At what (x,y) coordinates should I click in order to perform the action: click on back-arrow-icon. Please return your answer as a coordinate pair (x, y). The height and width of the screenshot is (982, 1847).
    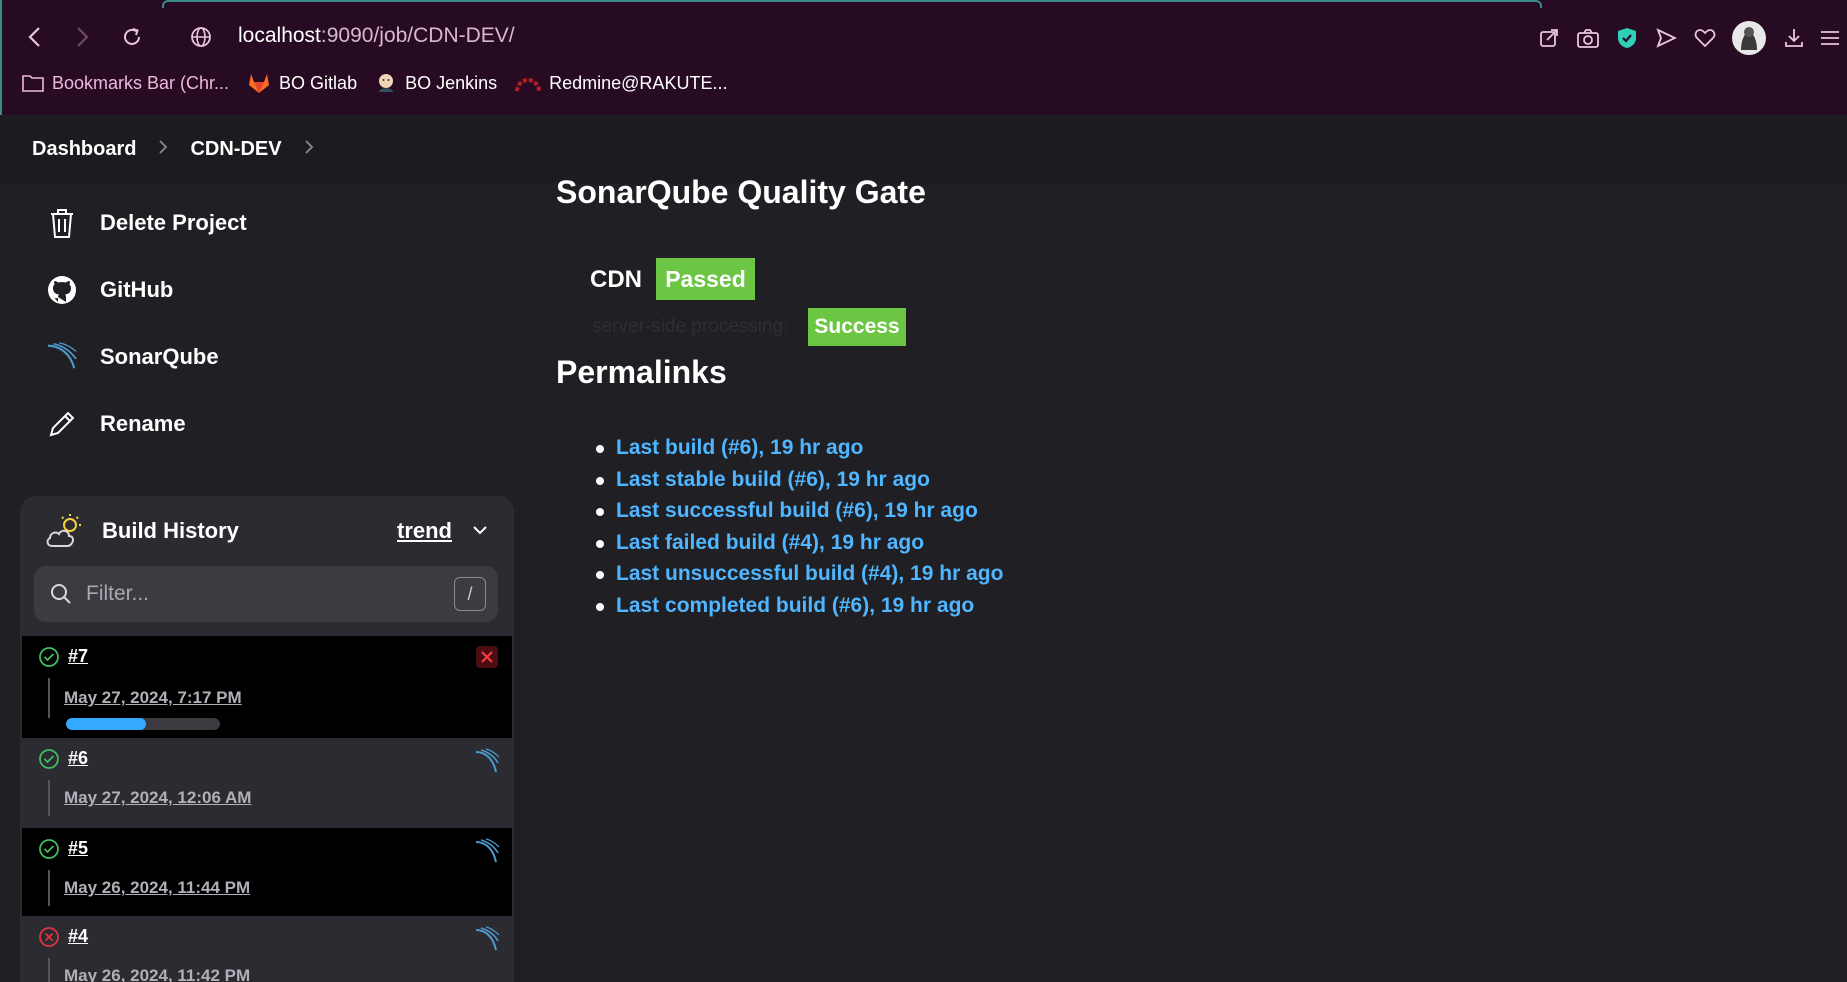
    Looking at the image, I should click on (34, 37).